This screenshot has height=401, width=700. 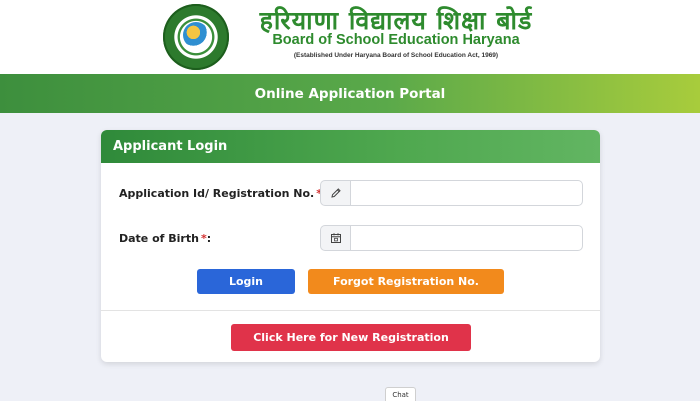 What do you see at coordinates (217, 193) in the screenshot?
I see `app-id-label-text: Application Id/ Registration No.` at bounding box center [217, 193].